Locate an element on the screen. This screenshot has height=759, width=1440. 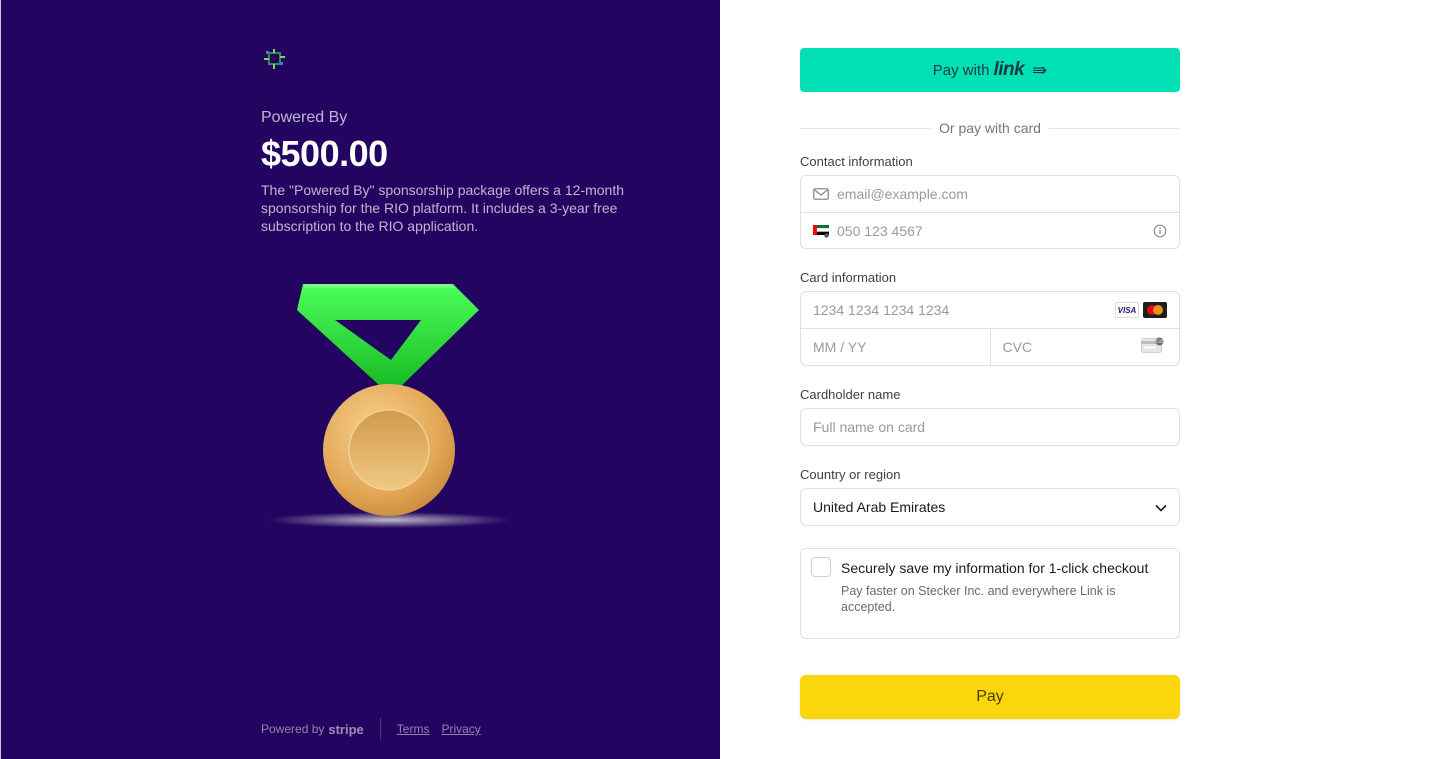
country-select: United Arab Emirates is located at coordinates (990, 507).